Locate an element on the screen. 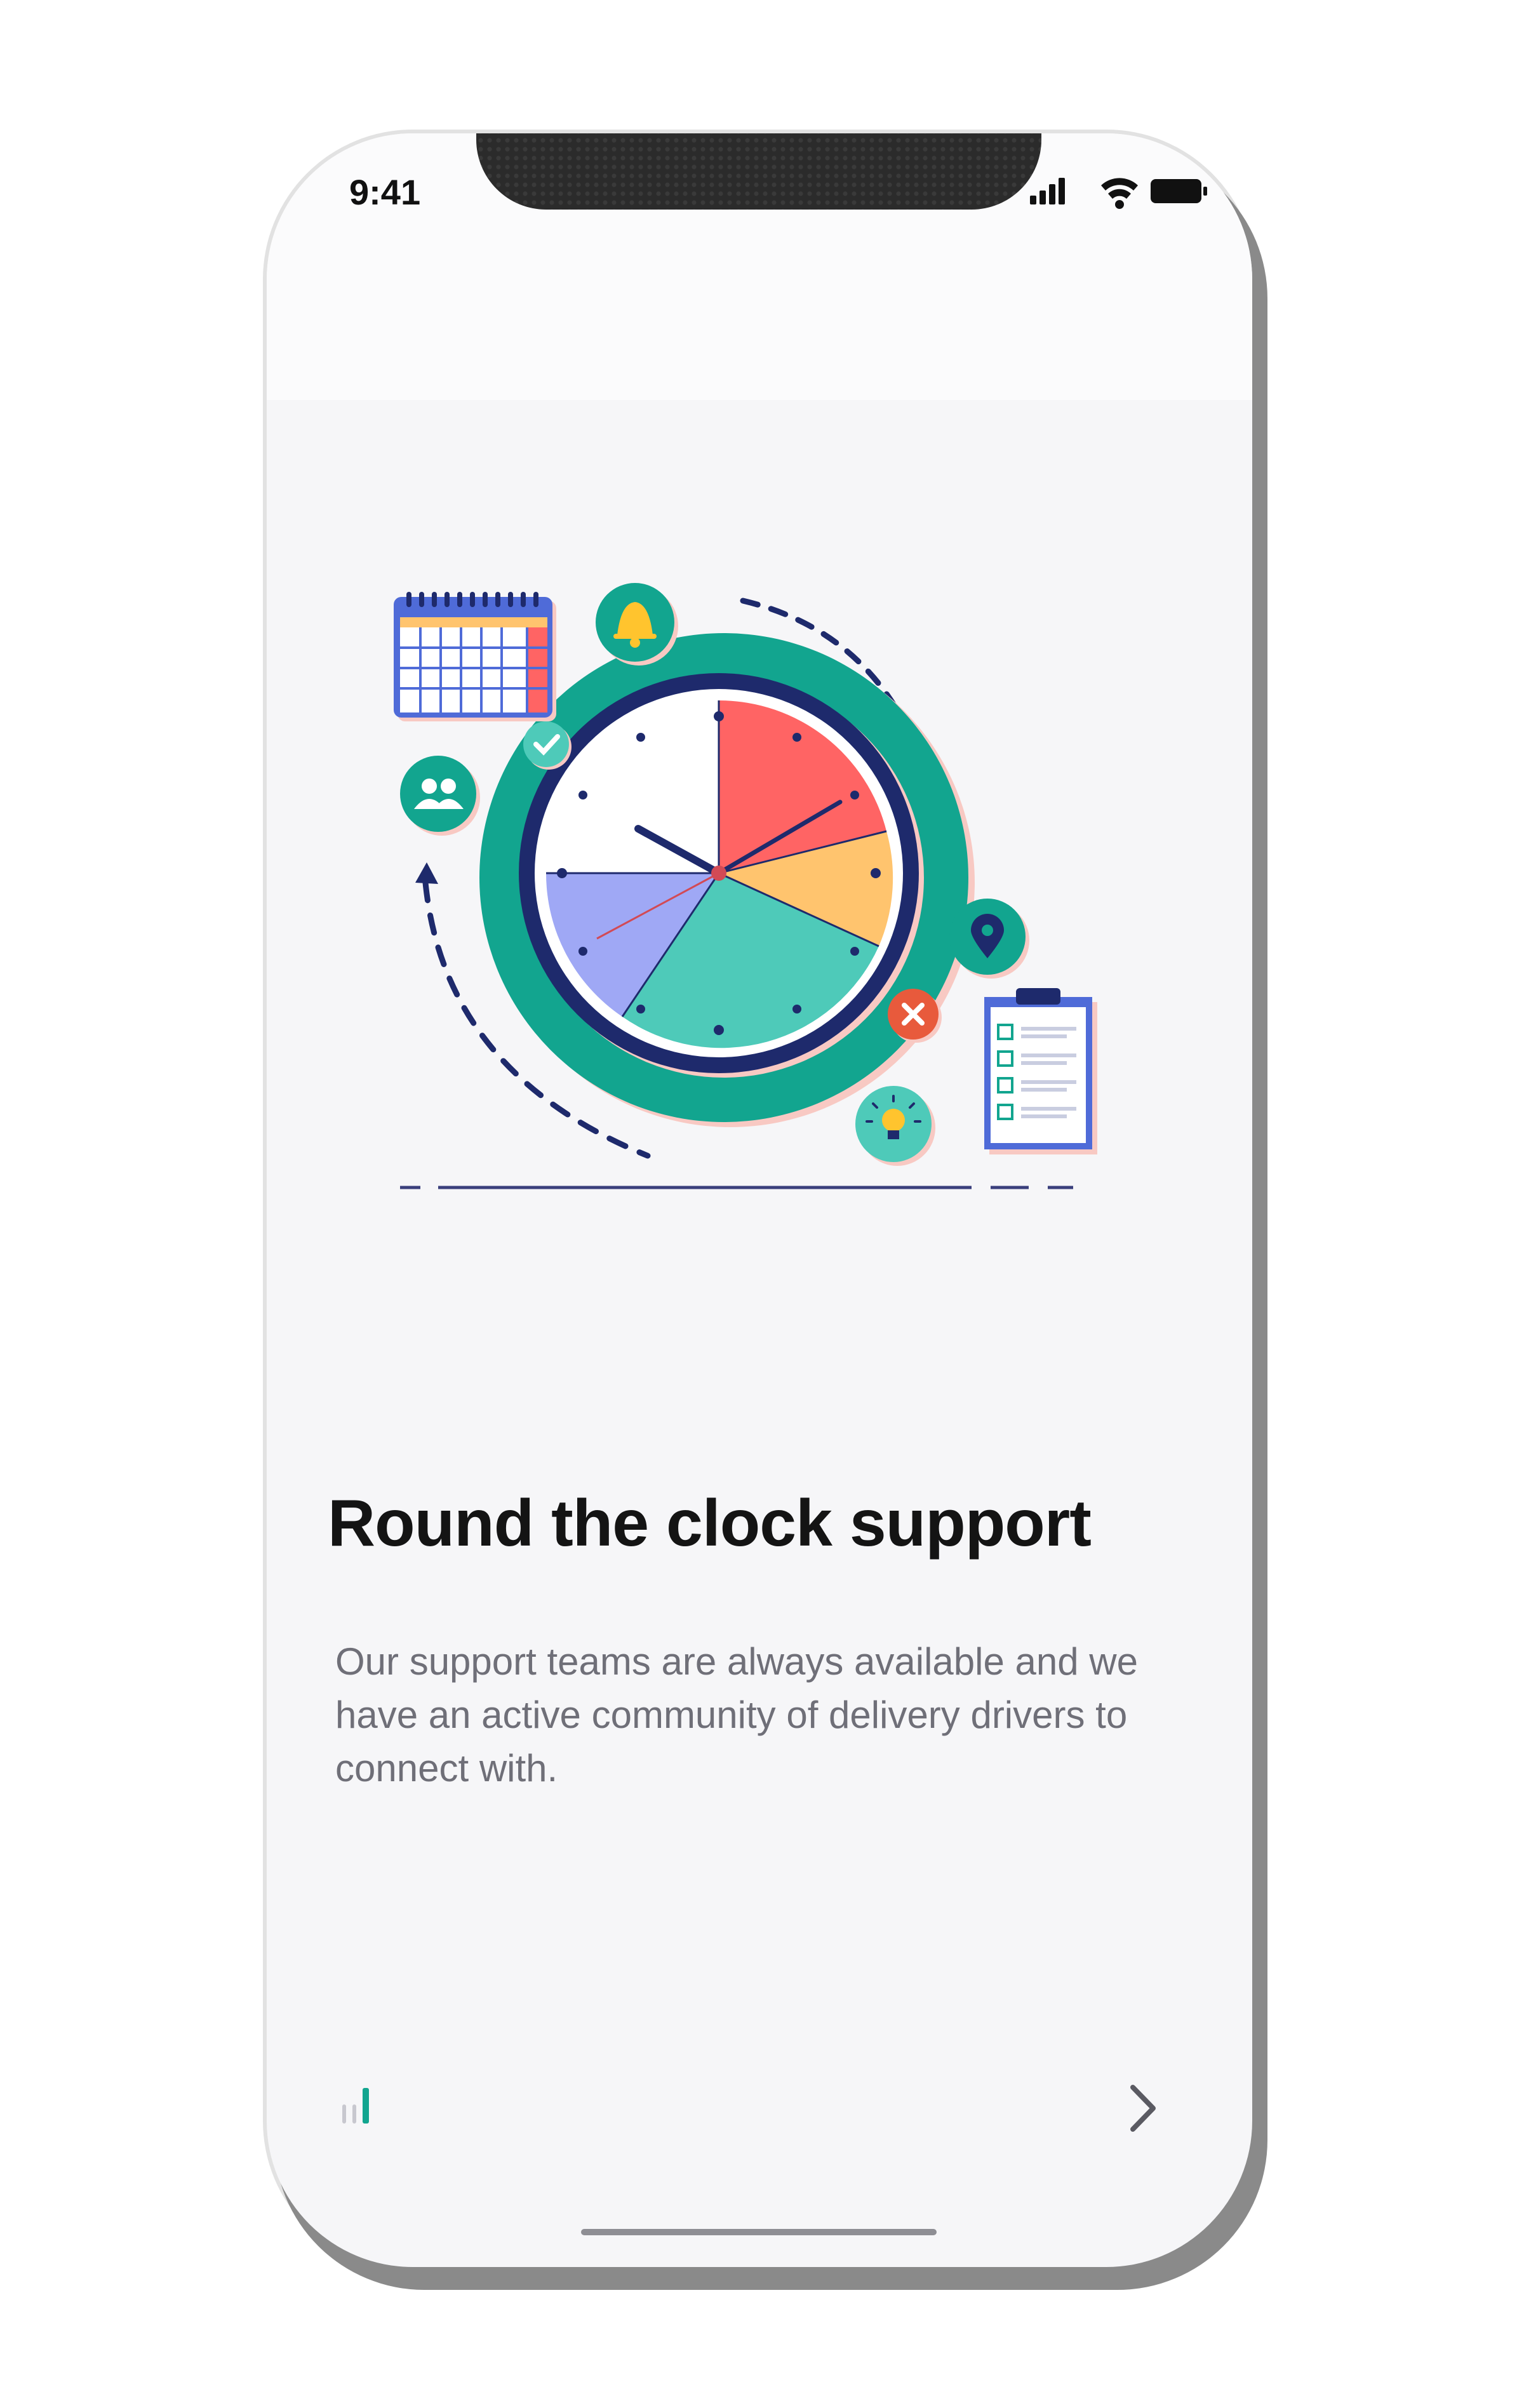  status-time: 9:41 is located at coordinates (385, 192).